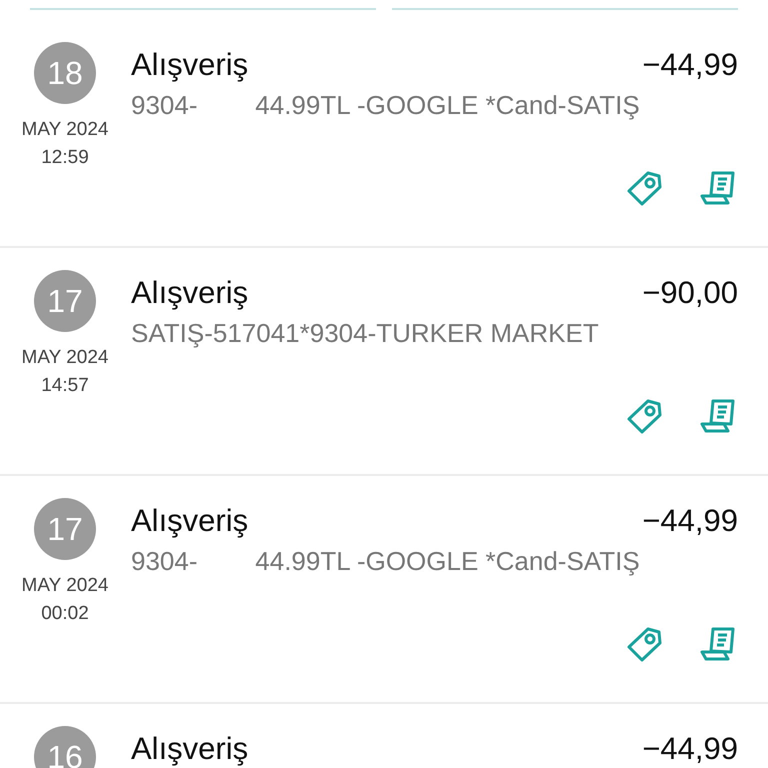  I want to click on amount: −90,00, so click(690, 293).